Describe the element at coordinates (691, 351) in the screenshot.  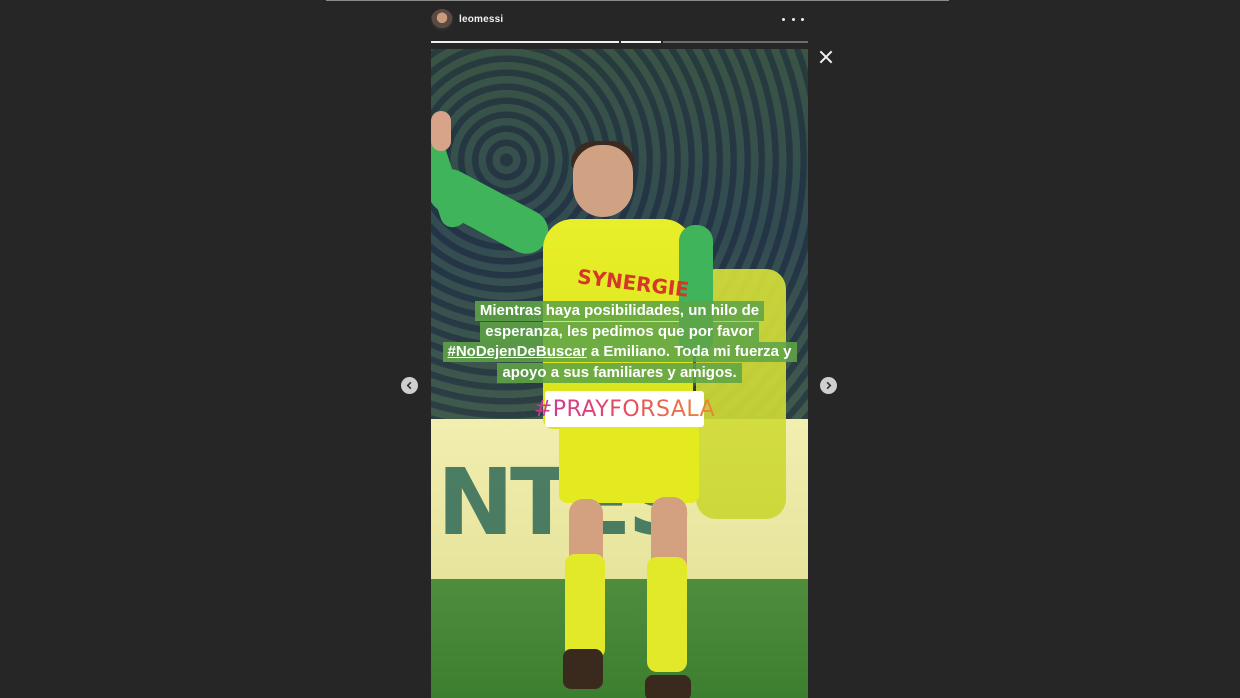
I see `caption-line-3-text: a Emiliano. Toda mi fuerza y` at that location.